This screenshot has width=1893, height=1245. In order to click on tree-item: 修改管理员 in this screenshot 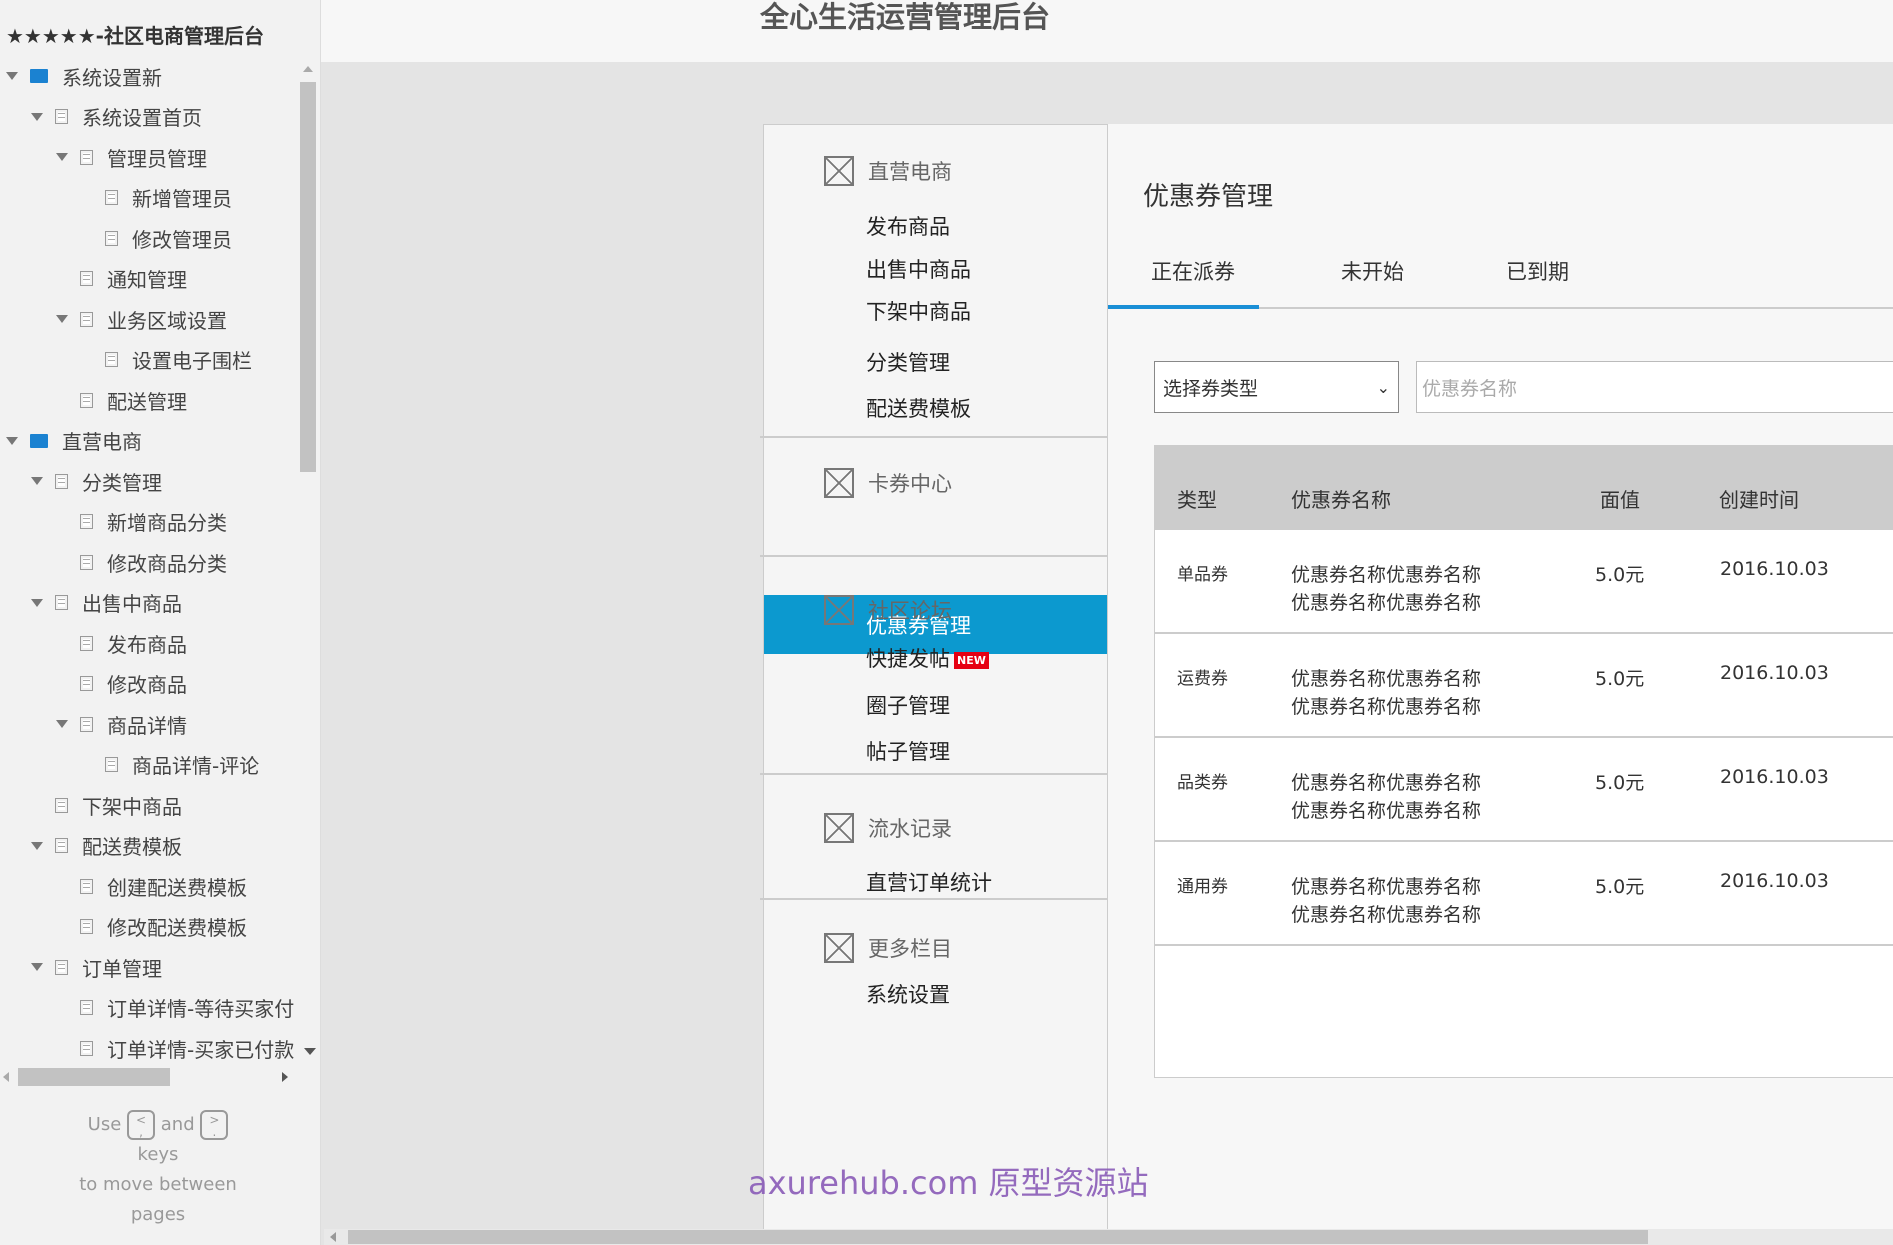, I will do `click(156, 238)`.